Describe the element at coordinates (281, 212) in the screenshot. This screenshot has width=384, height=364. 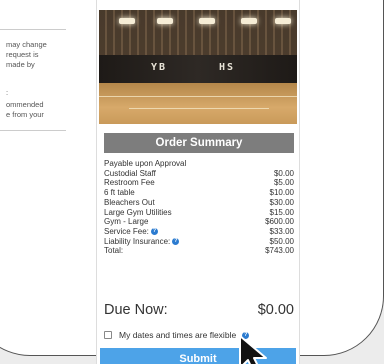
I see `line-item-value: $15.00` at that location.